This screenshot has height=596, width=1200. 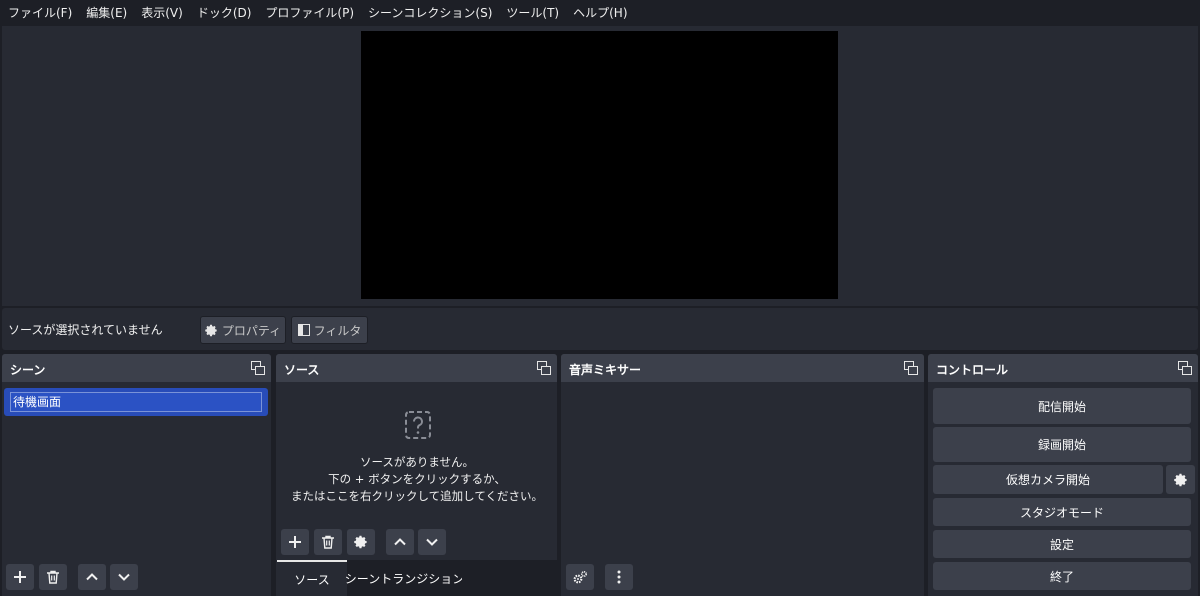 I want to click on no-source-selected-label: ソースが選択されていません, so click(x=85, y=330).